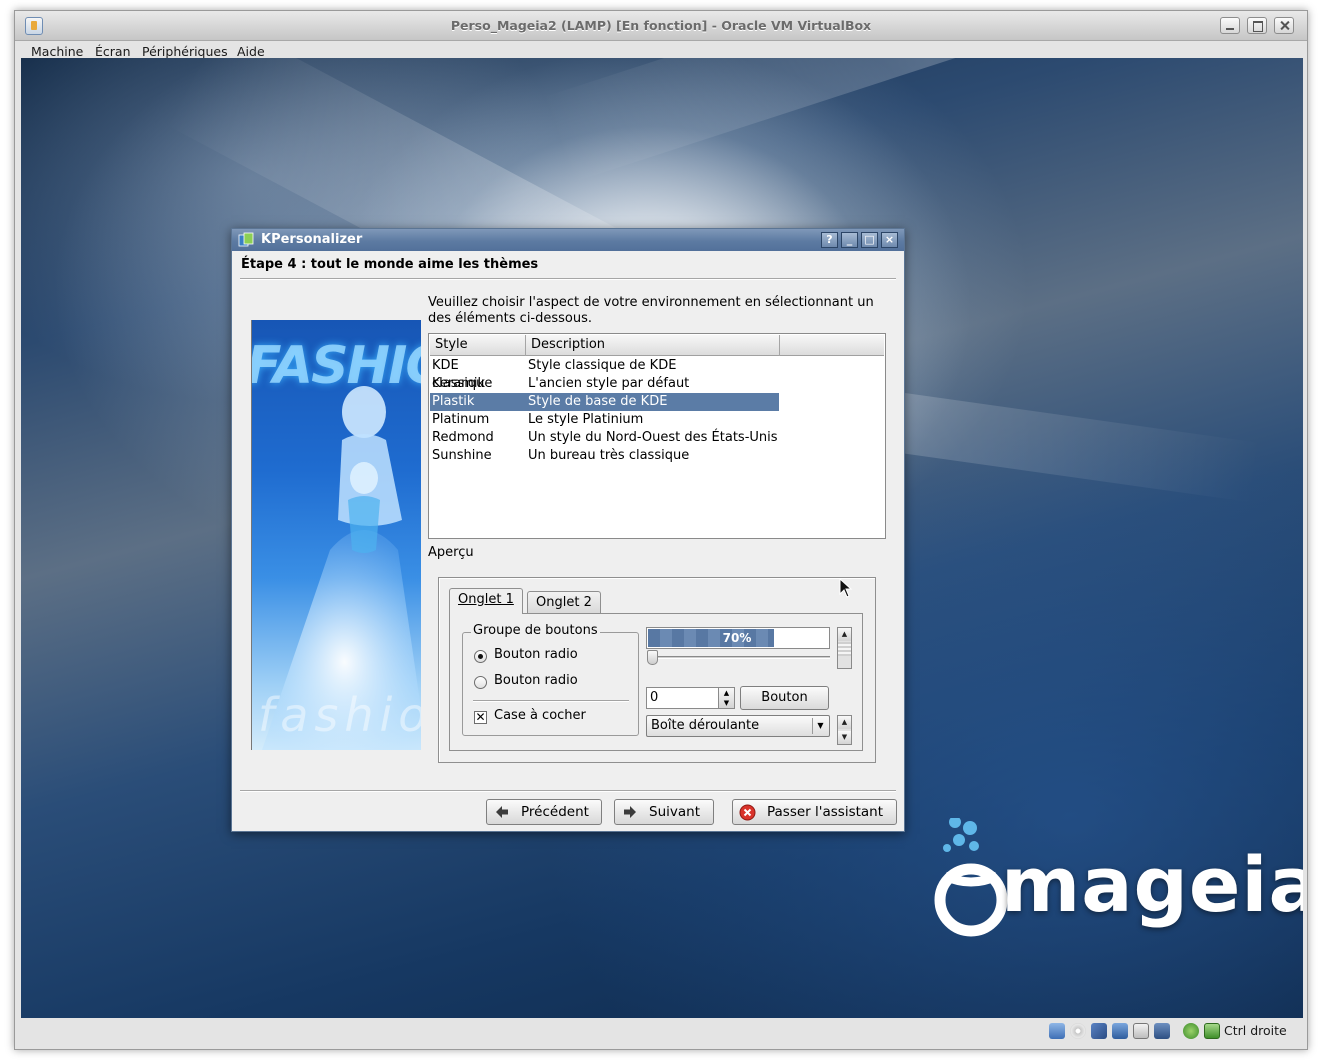 The height and width of the screenshot is (1060, 1322). What do you see at coordinates (1141, 1031) in the screenshot?
I see `shared-folders-icon` at bounding box center [1141, 1031].